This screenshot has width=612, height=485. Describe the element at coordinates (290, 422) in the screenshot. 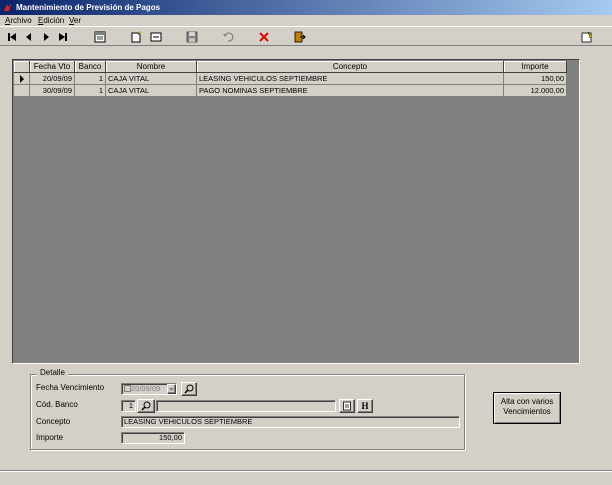

I see `concepto-field: LEASING VEHICULOS SEPTIEMBRE` at that location.